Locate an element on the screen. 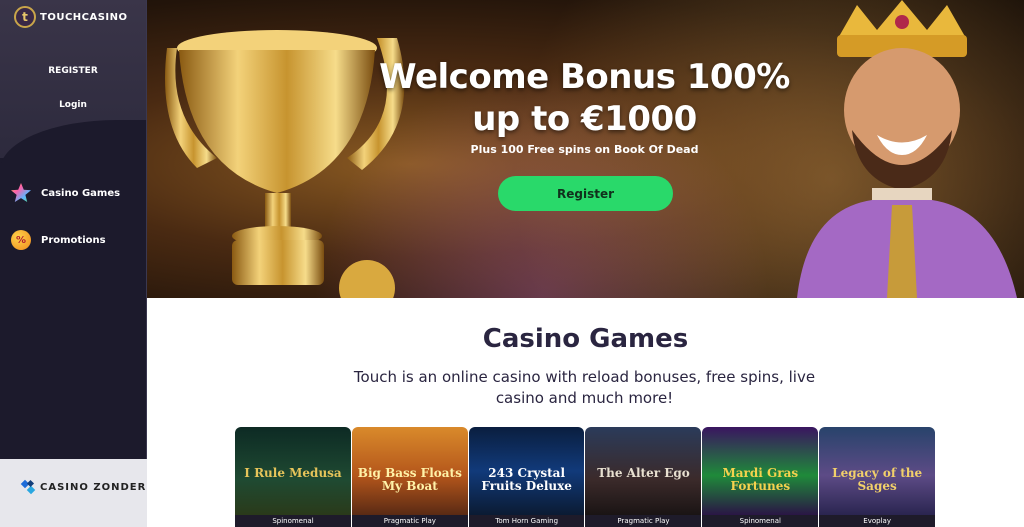 This screenshot has height=527, width=1024. sidebar-register-link: REGISTER is located at coordinates (73, 71).